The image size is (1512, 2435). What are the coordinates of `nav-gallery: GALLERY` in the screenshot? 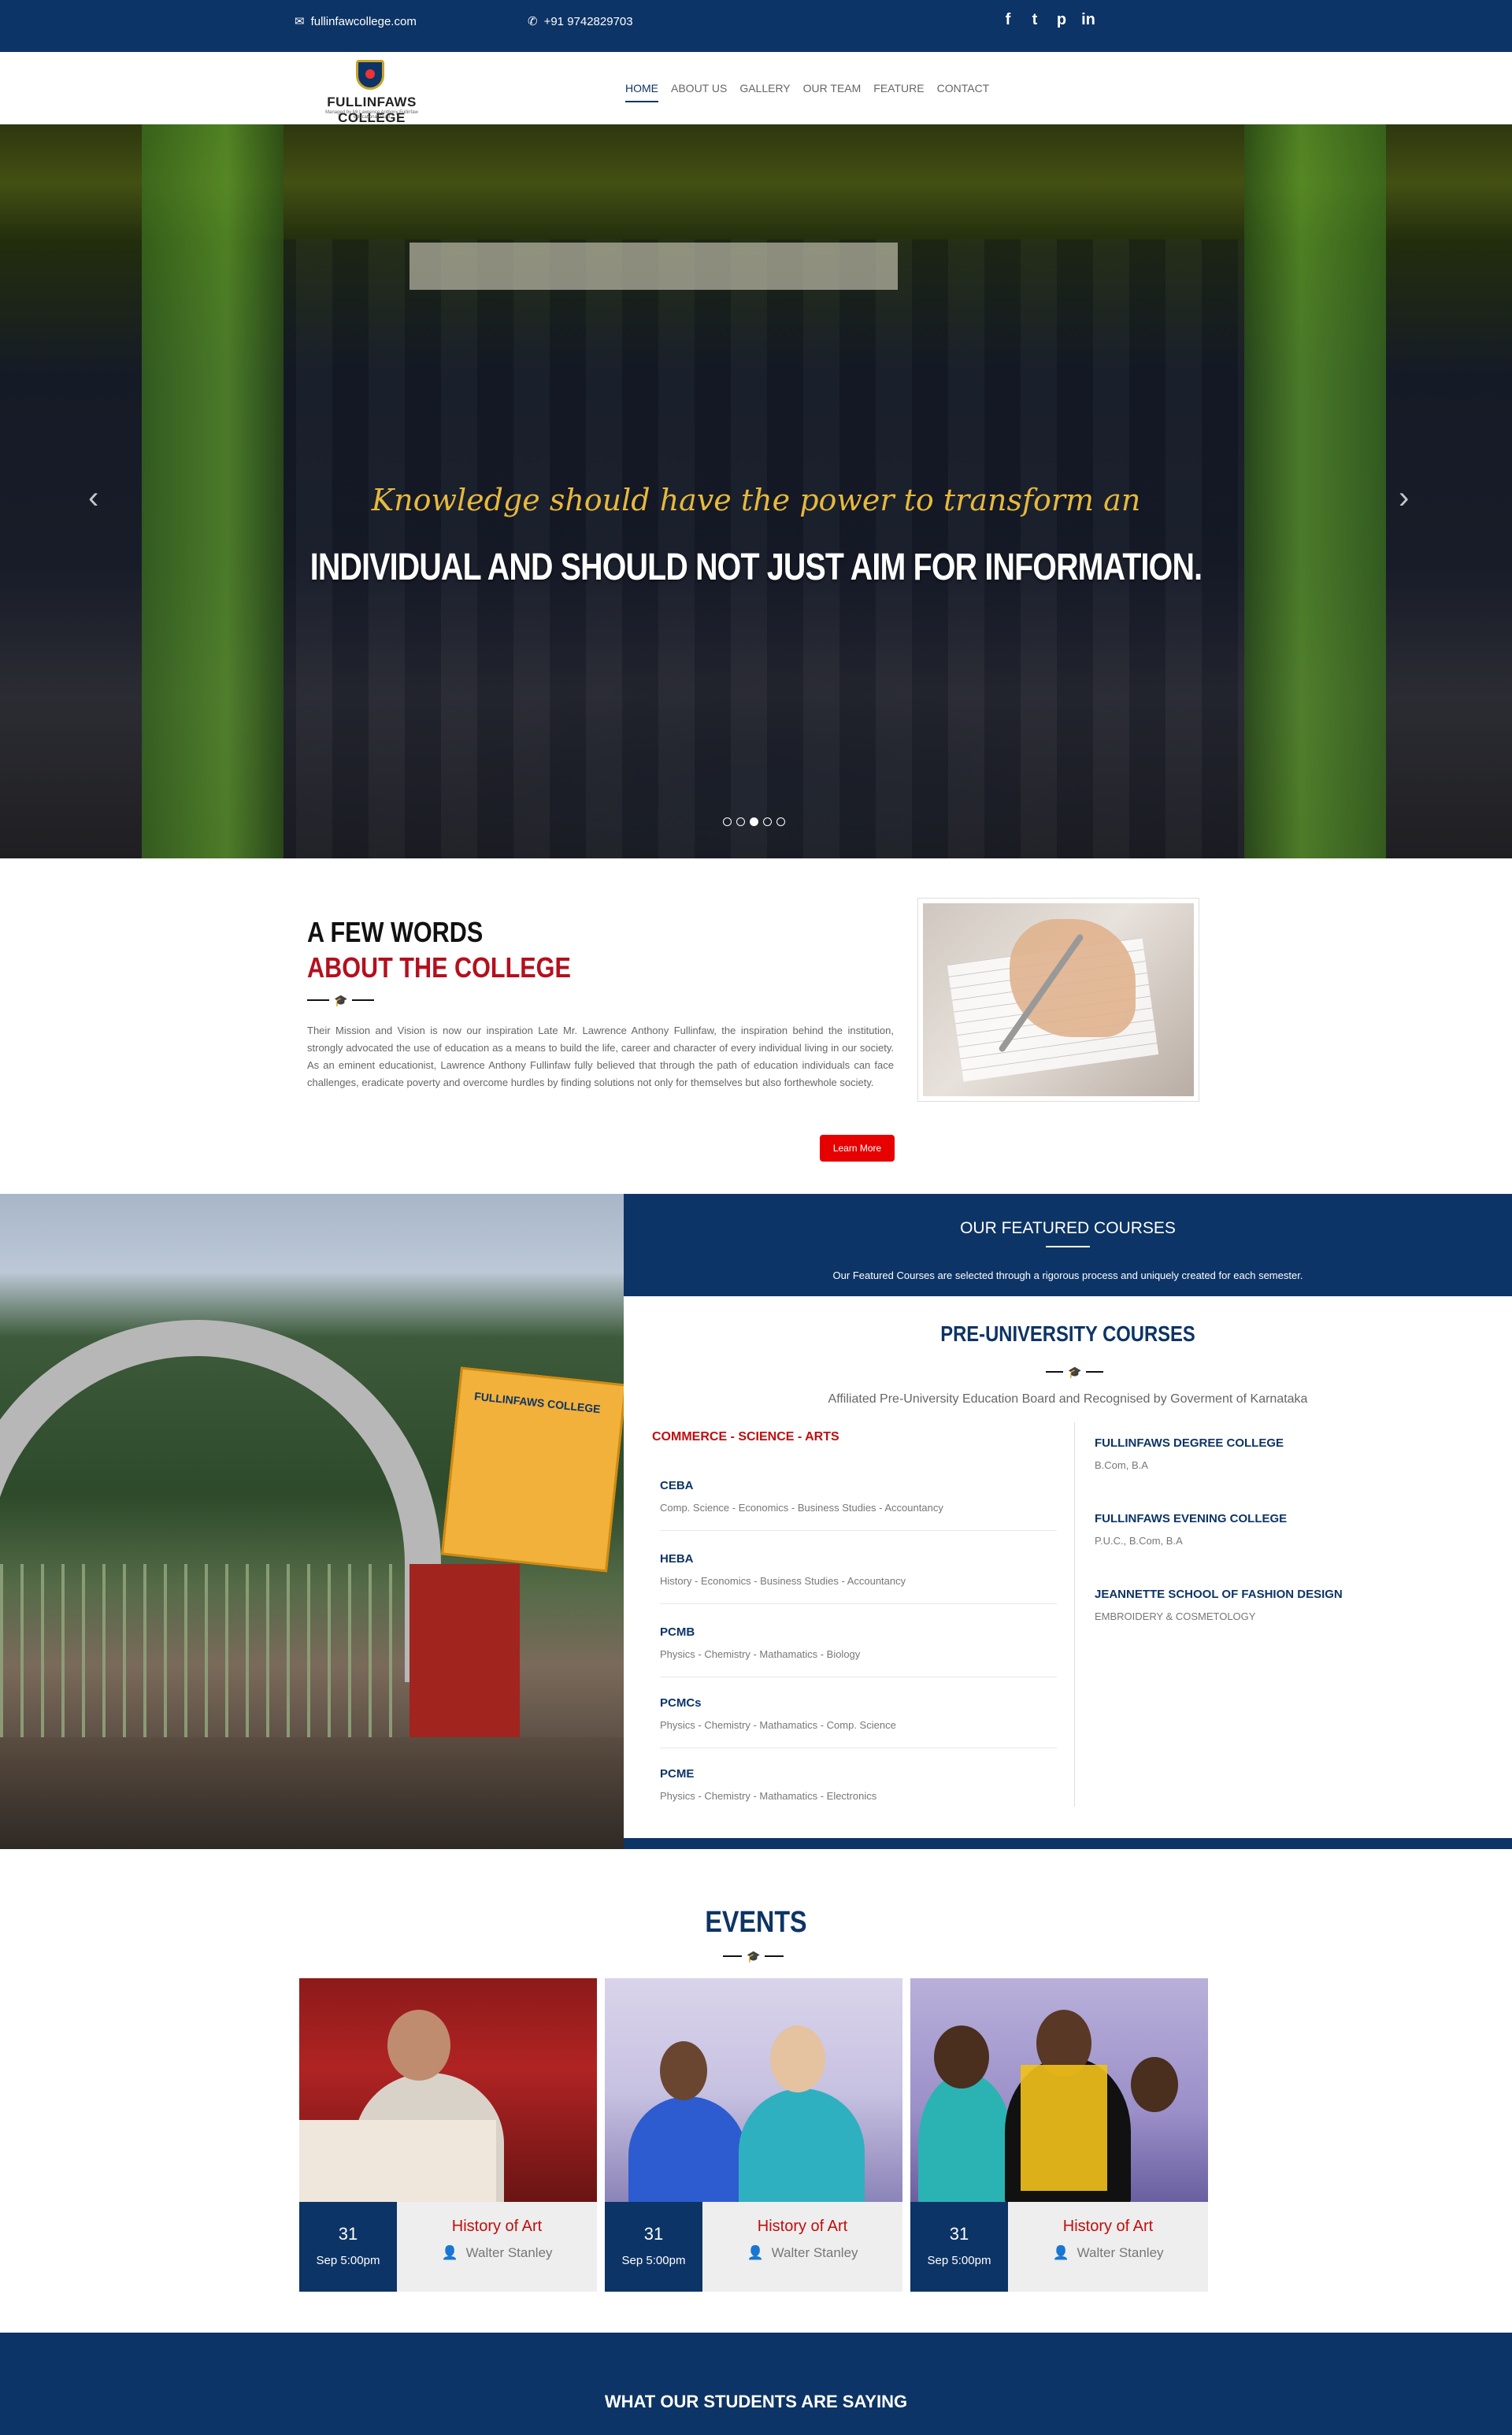 It's located at (764, 92).